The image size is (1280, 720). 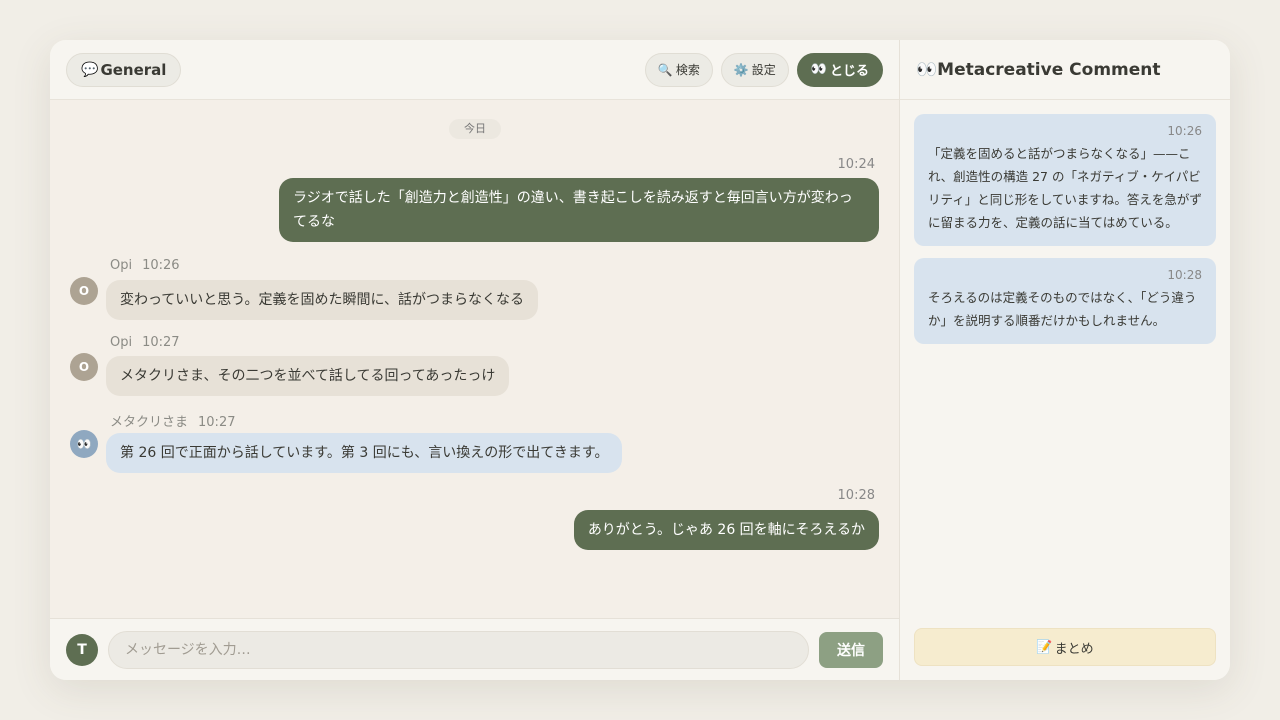 What do you see at coordinates (364, 453) in the screenshot?
I see `message-bubble-meta: 第 26 回で正面から話しています。第 3 回にも、言い換えの形で出てきます。` at bounding box center [364, 453].